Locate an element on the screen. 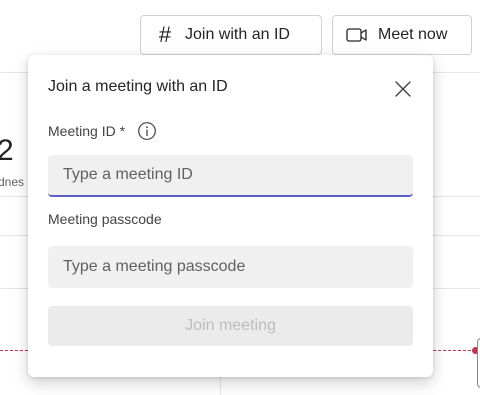  video-camera-icon is located at coordinates (357, 35).